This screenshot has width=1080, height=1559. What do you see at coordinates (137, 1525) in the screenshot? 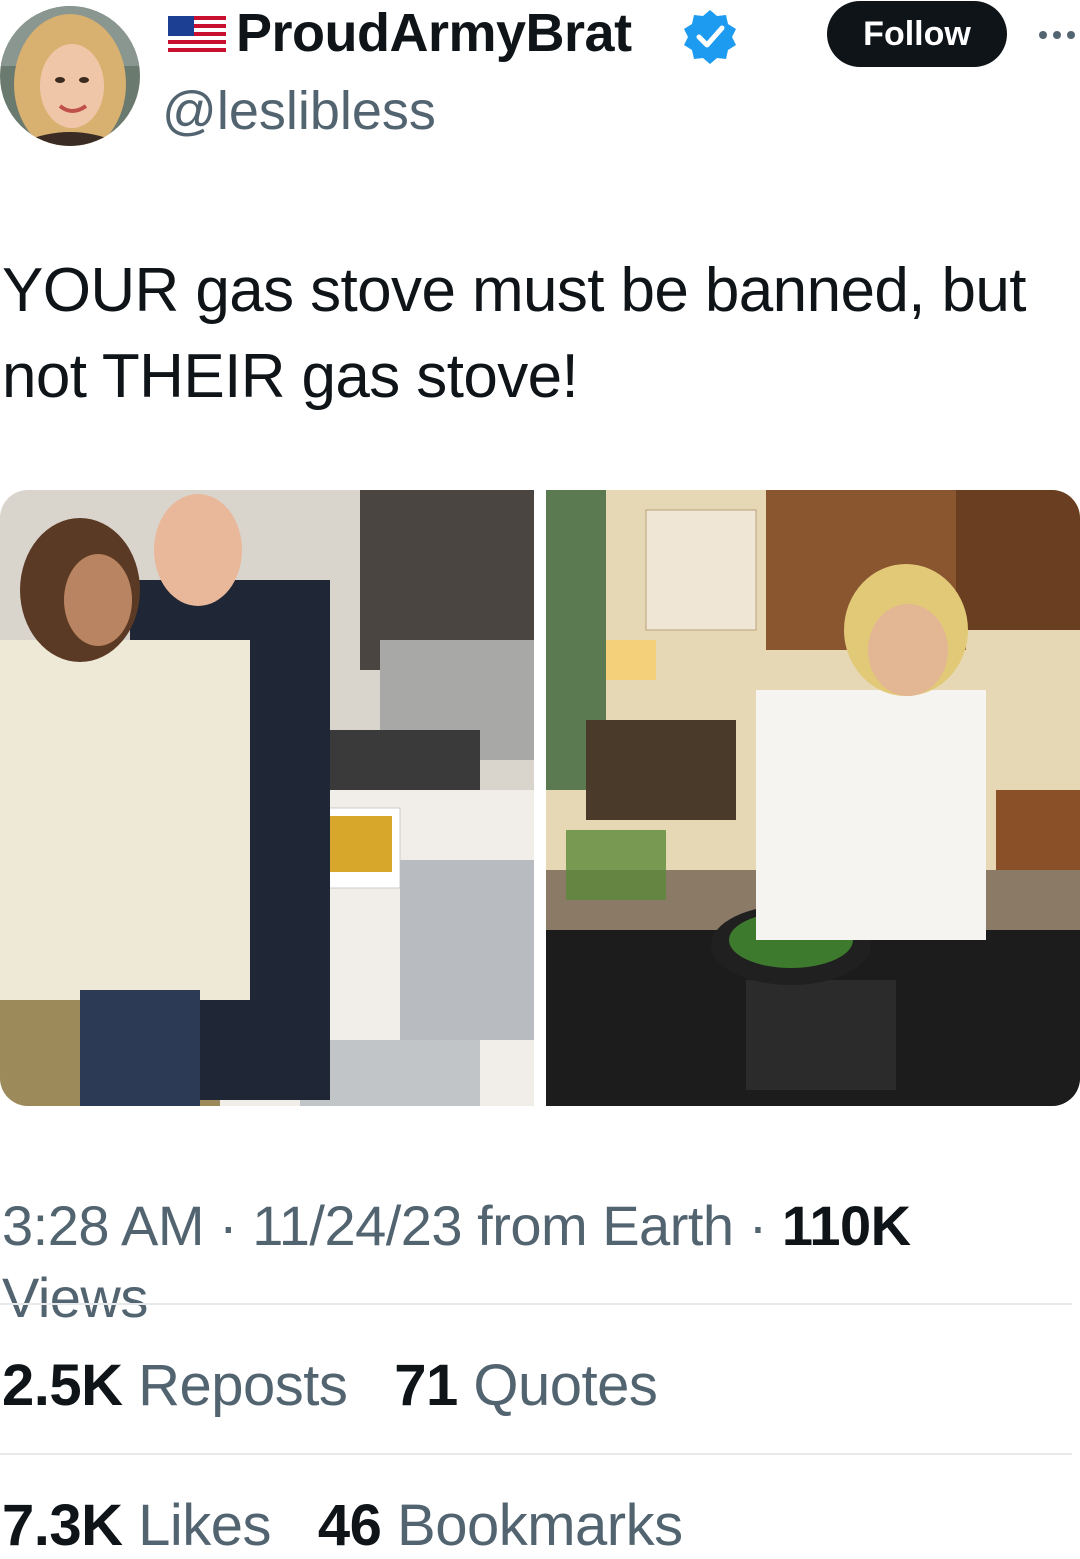
I see `likes-stat: 7.3K Likes` at bounding box center [137, 1525].